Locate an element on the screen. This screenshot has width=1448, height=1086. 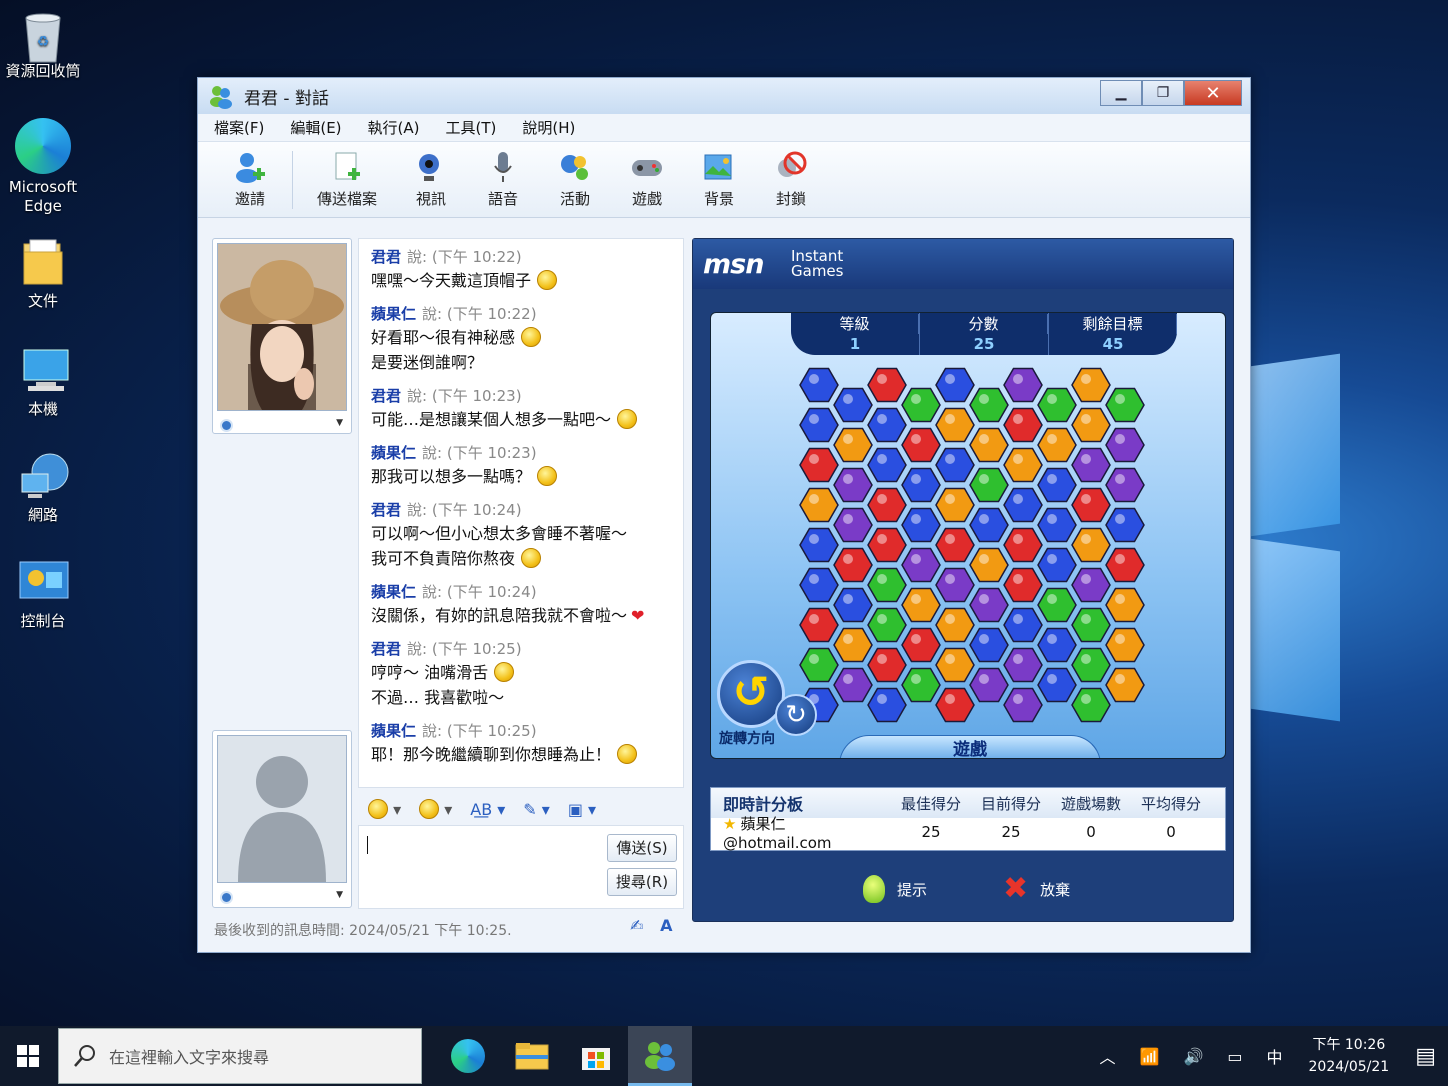
battery-icon: ▭ is located at coordinates (1234, 1056).